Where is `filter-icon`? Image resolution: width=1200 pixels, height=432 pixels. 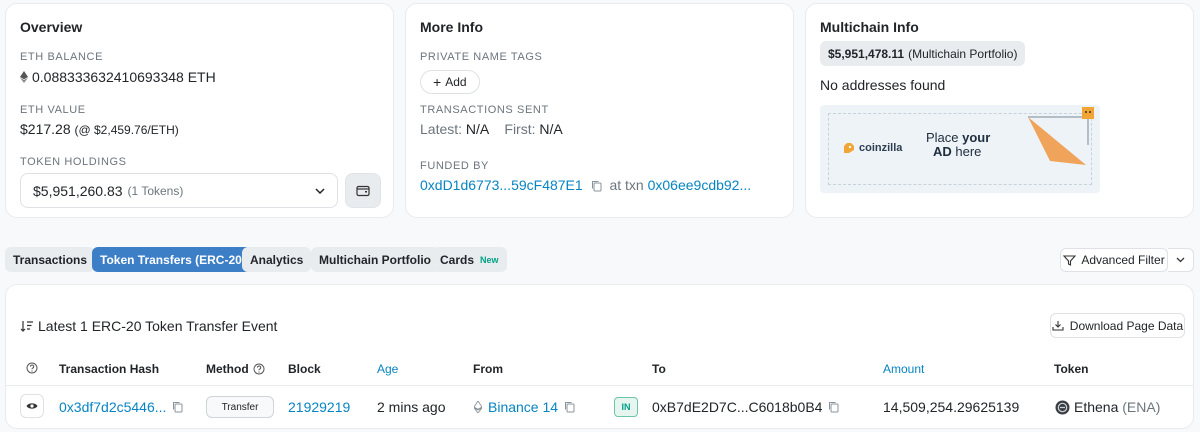
filter-icon is located at coordinates (1070, 260).